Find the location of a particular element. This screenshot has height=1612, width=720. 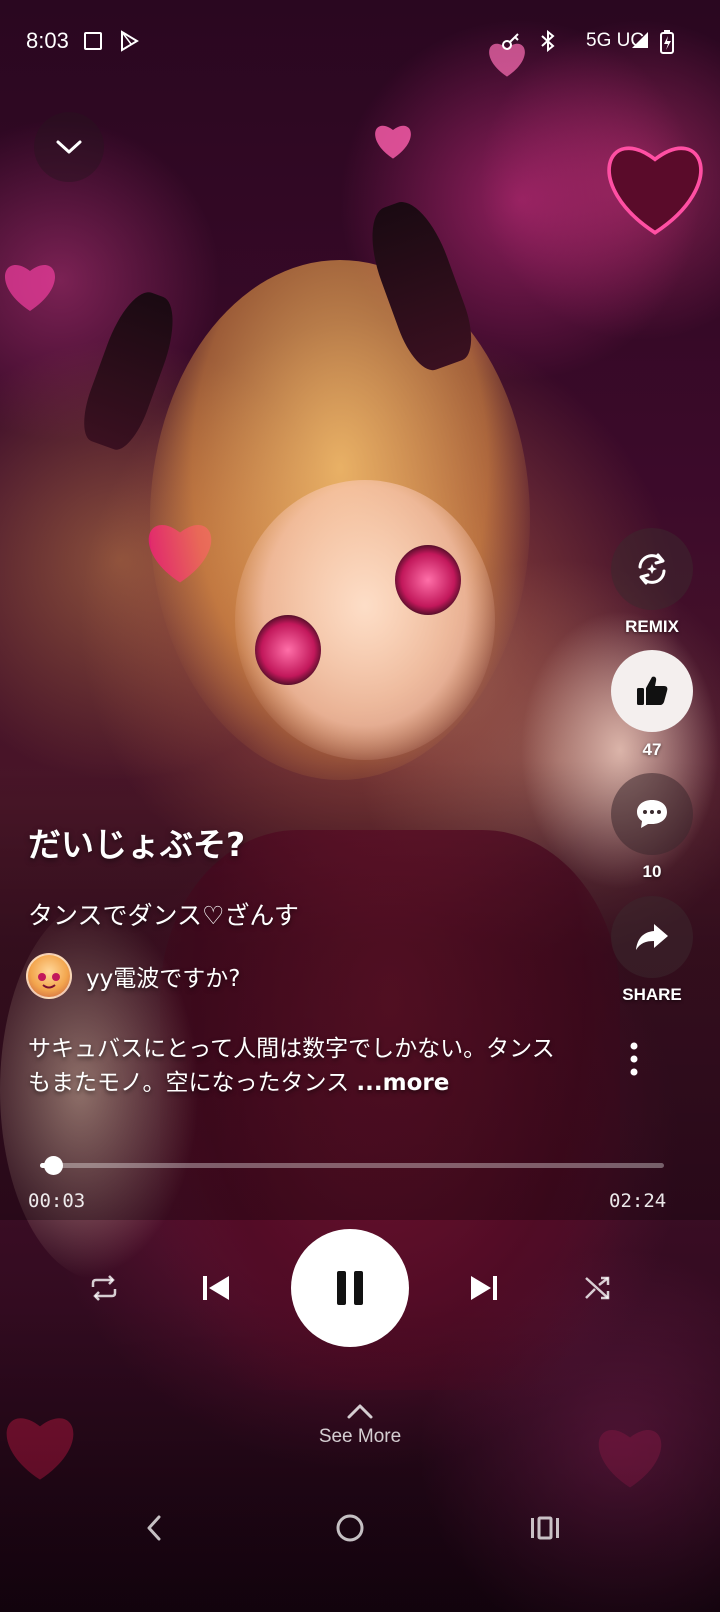

back-button is located at coordinates (154, 1528).